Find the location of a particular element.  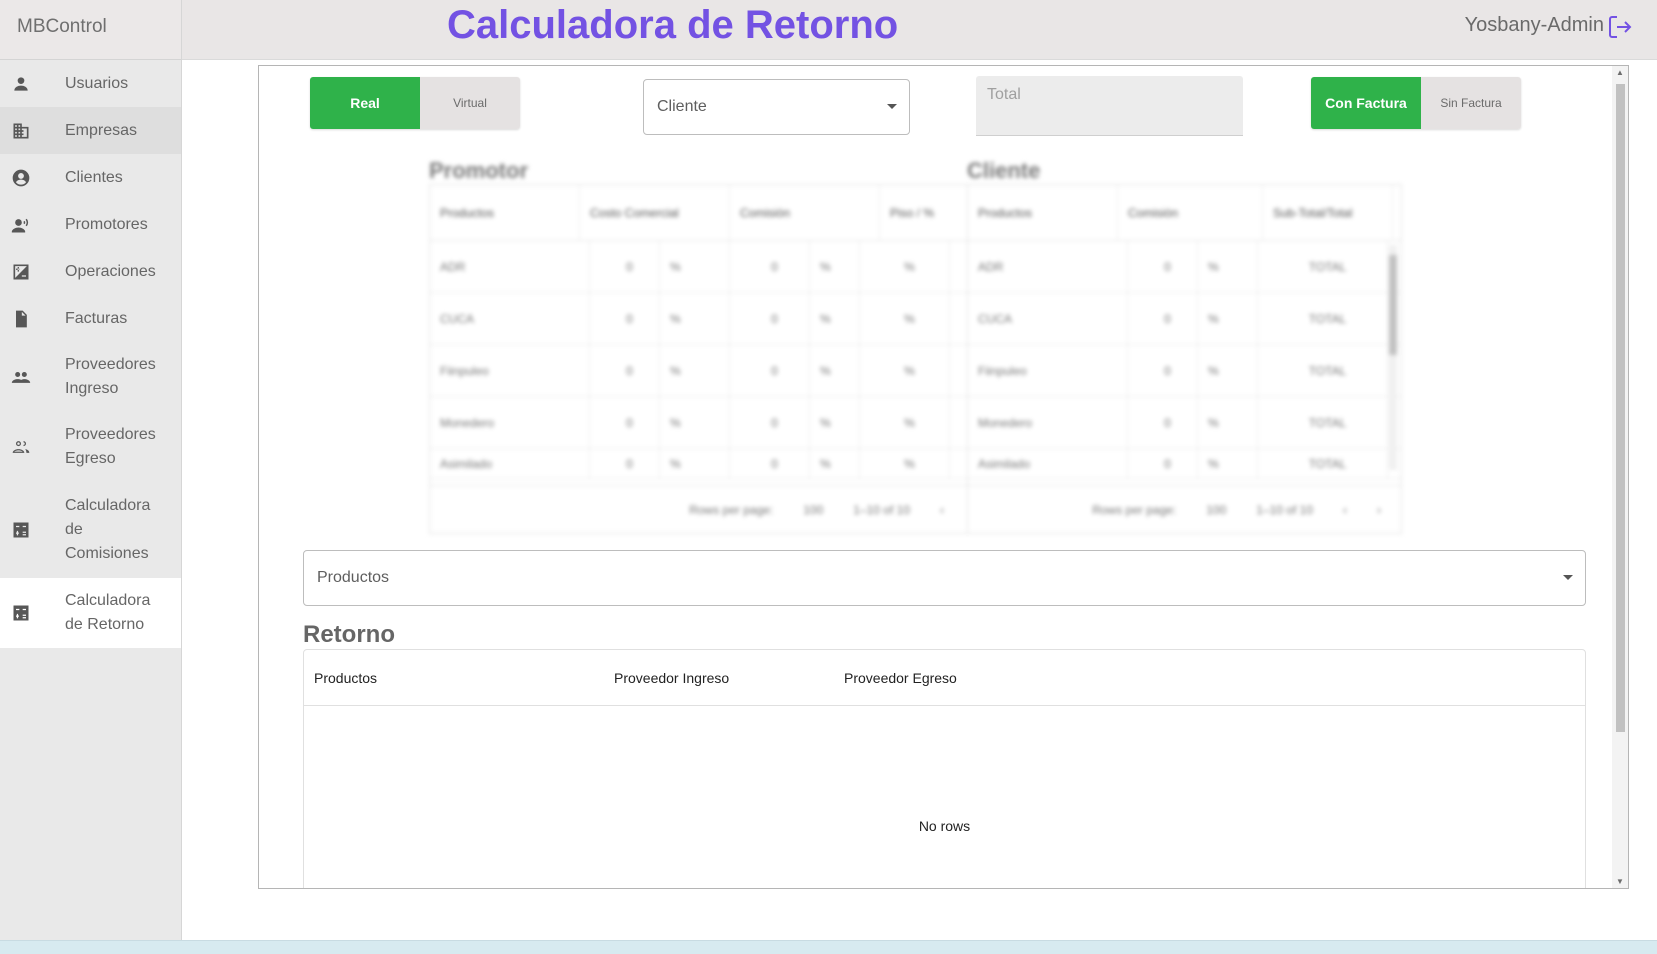

table-row: ADR 0 % TOTAL is located at coordinates (1184, 267).